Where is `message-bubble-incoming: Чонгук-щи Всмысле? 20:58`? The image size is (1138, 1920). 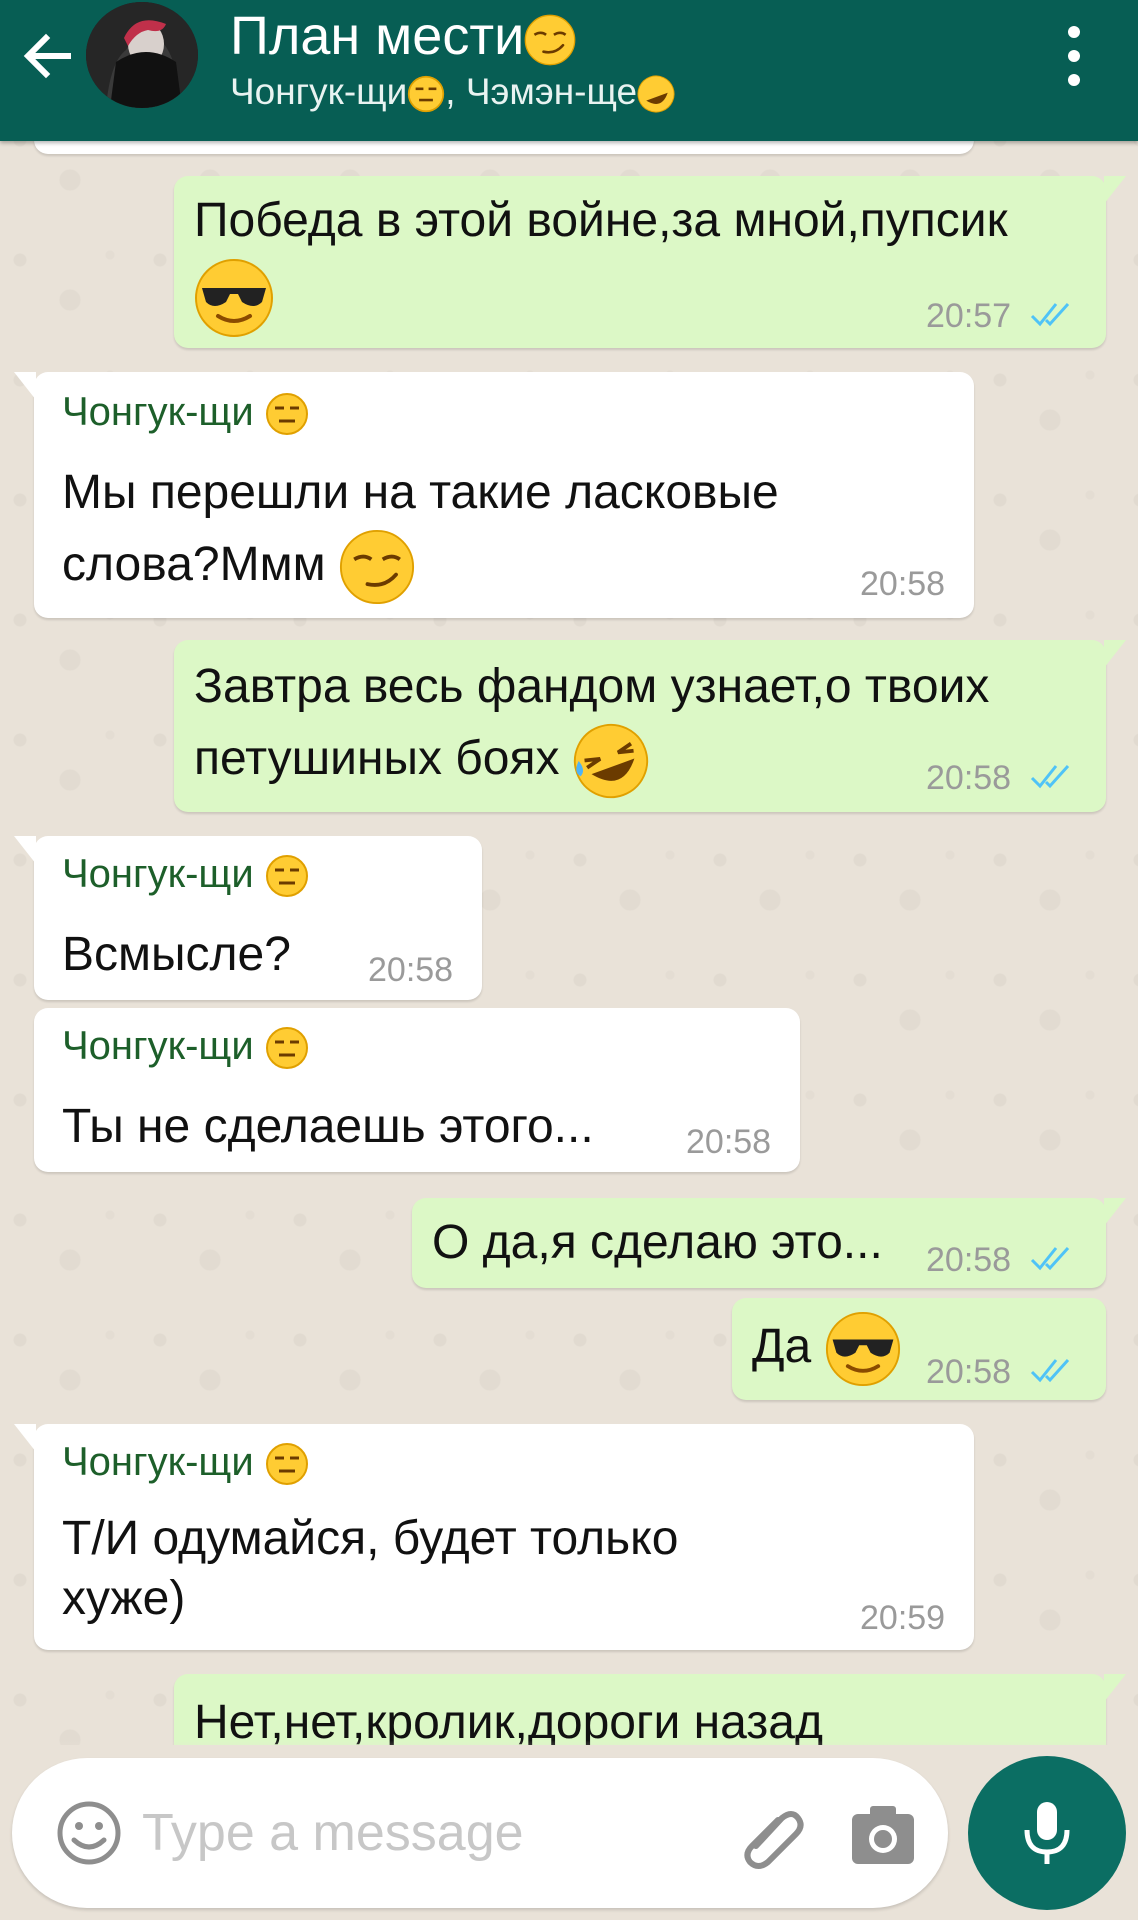
message-bubble-incoming: Чонгук-щи Всмысле? 20:58 is located at coordinates (248, 918).